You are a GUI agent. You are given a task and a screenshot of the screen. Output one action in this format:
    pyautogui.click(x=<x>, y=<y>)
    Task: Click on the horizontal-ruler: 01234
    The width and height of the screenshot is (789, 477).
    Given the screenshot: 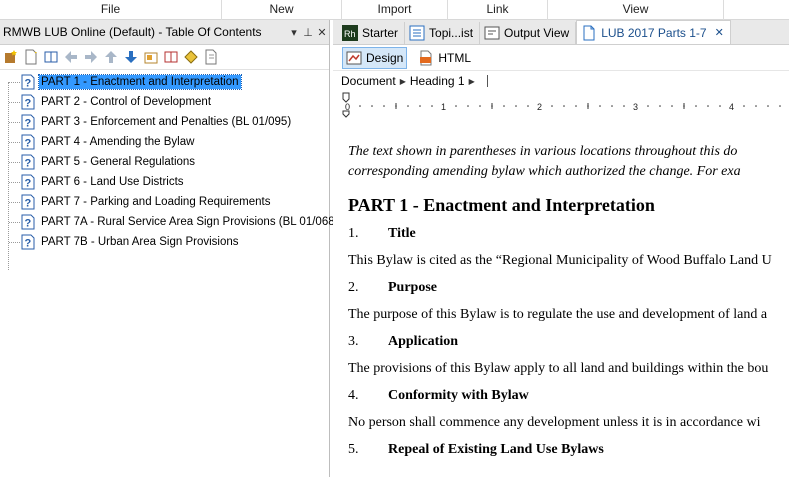 What is the action you would take?
    pyautogui.click(x=561, y=106)
    